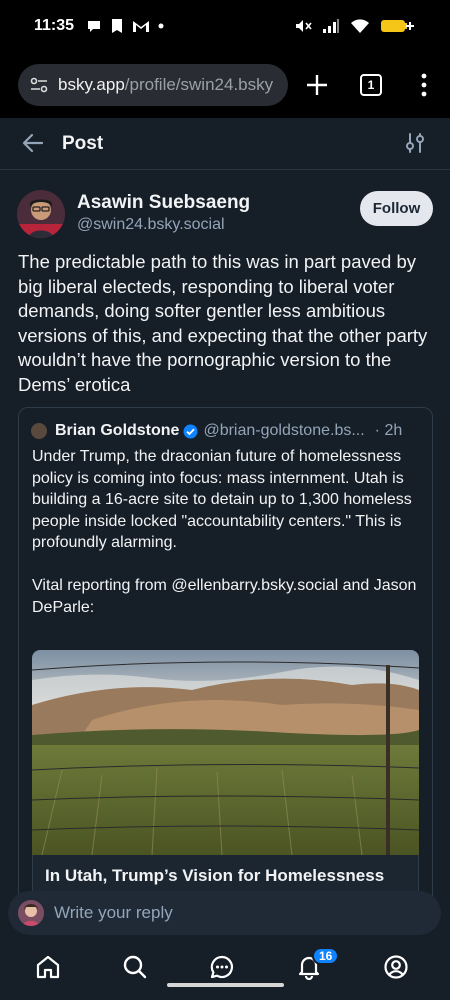 This screenshot has height=1000, width=450. I want to click on browser-toolbar: bsky.app/profile/swin24.bsky 1, so click(225, 87).